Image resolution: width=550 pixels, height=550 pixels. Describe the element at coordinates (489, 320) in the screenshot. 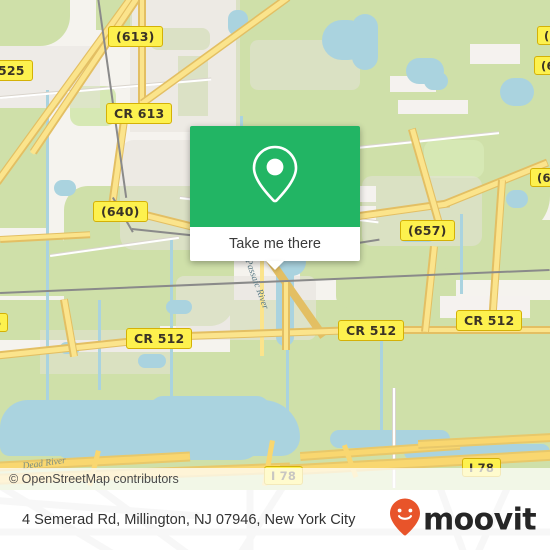

I see `road-shield-cr-512-right: CR 512` at that location.